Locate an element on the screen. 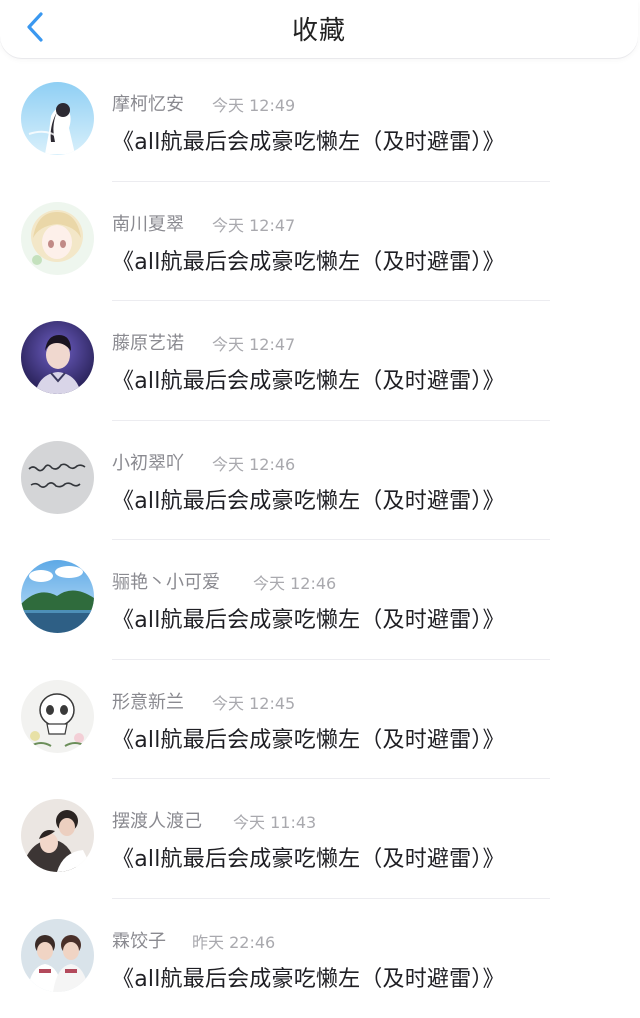  avatar-skull-flowers-icon is located at coordinates (57, 716).